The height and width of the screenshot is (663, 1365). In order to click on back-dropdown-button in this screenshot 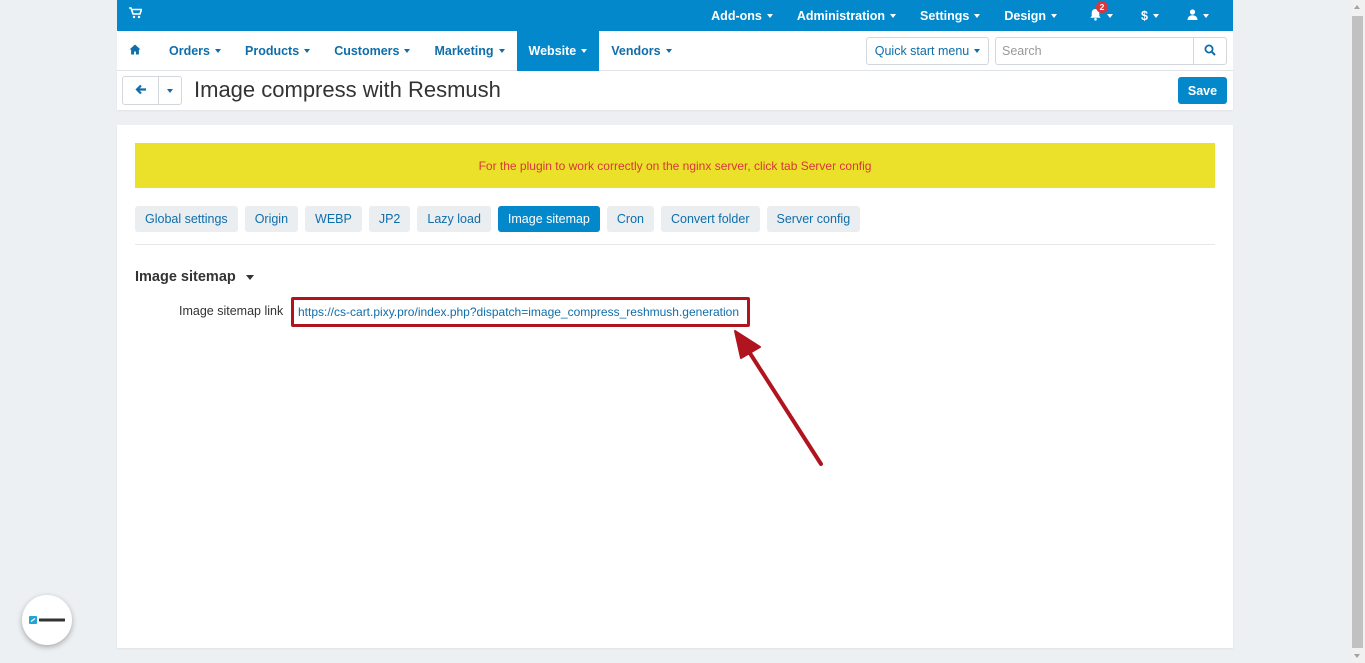, I will do `click(170, 90)`.